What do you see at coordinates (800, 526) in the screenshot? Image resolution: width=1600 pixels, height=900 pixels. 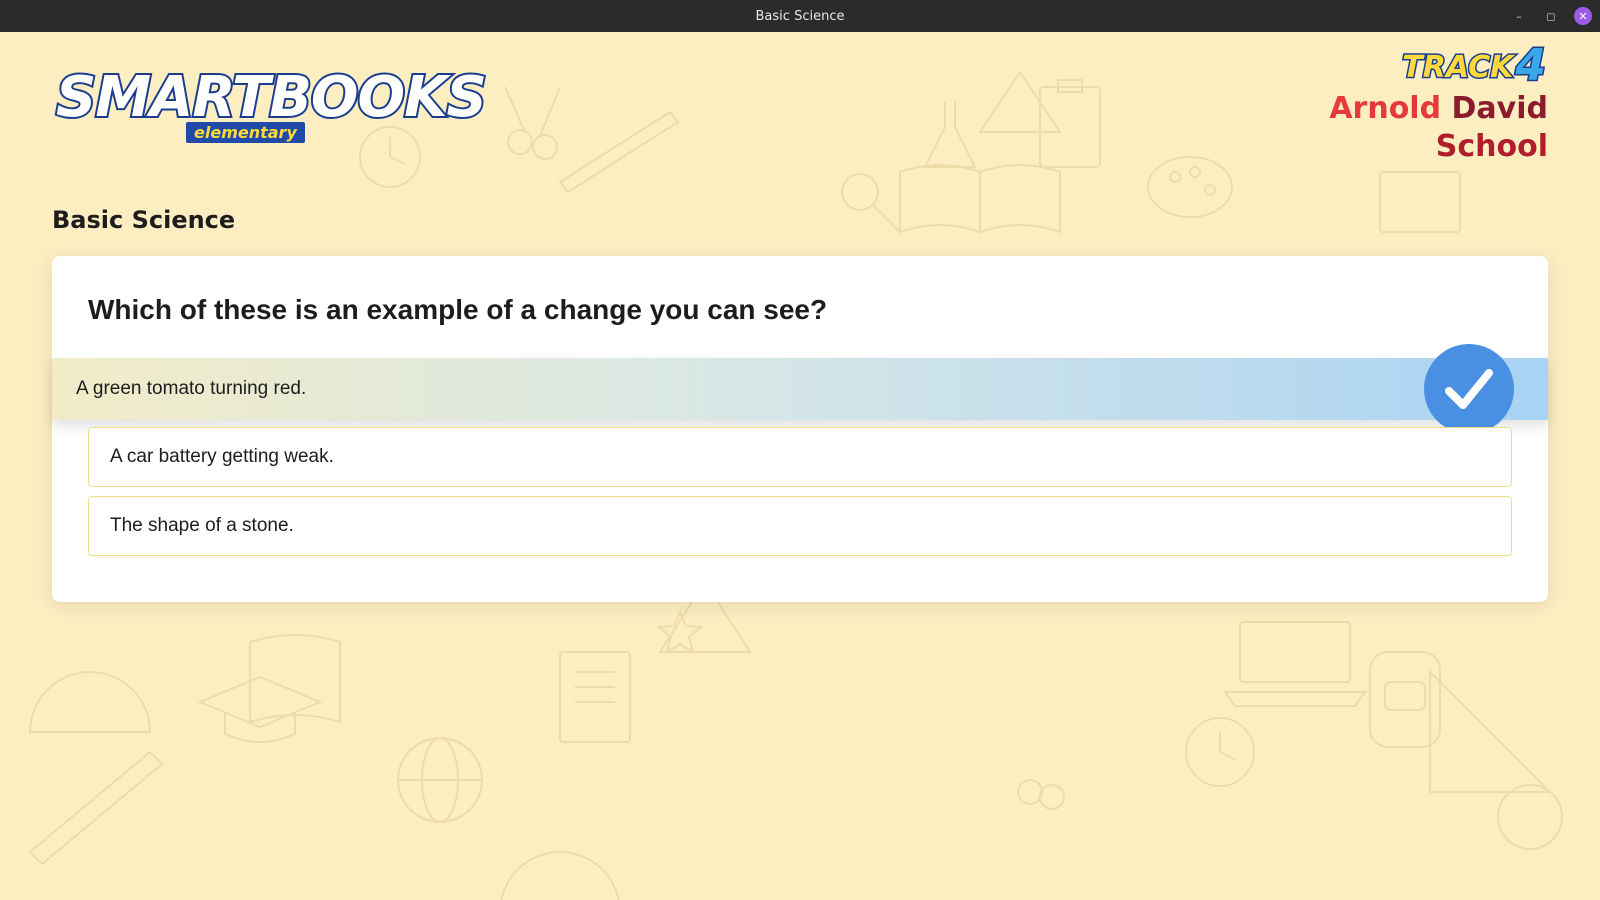 I see `answer-option: The shape of a stone.` at bounding box center [800, 526].